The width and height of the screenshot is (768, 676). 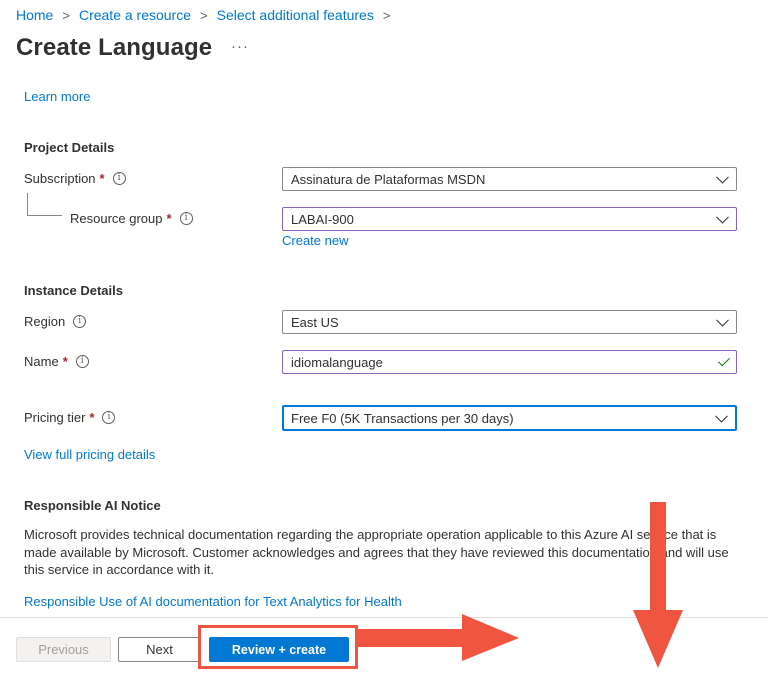 I want to click on annotation-arrow-right, so click(x=438, y=637).